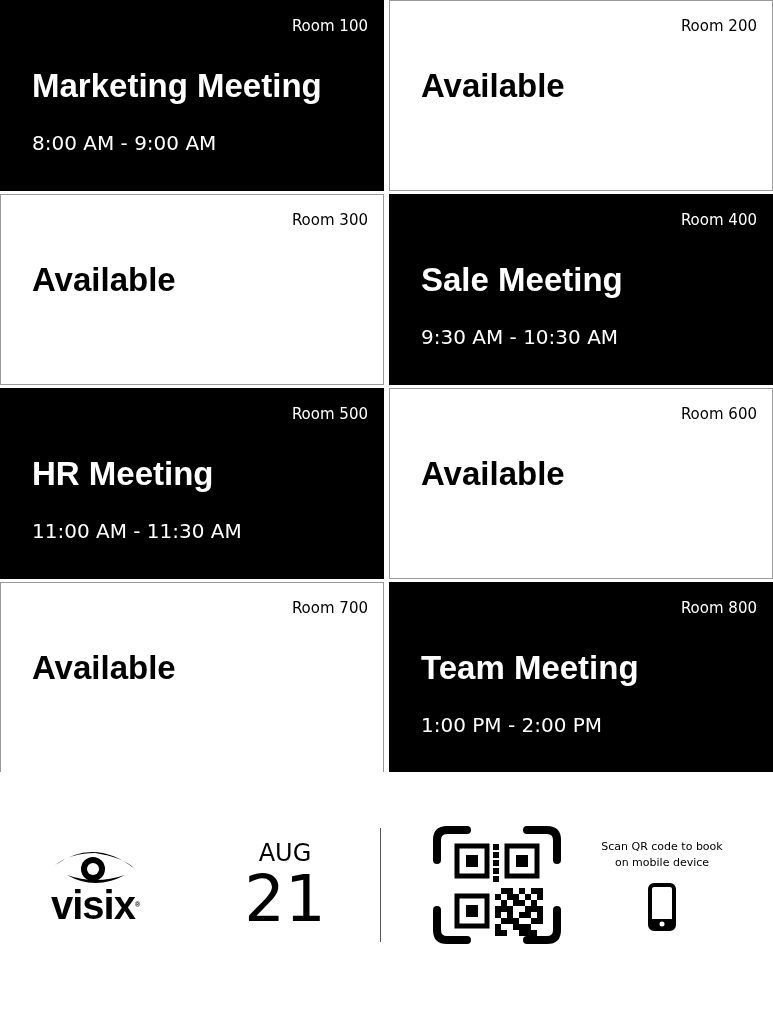 Image resolution: width=773 pixels, height=1024 pixels. Describe the element at coordinates (329, 26) in the screenshot. I see `room-name: Room 100` at that location.